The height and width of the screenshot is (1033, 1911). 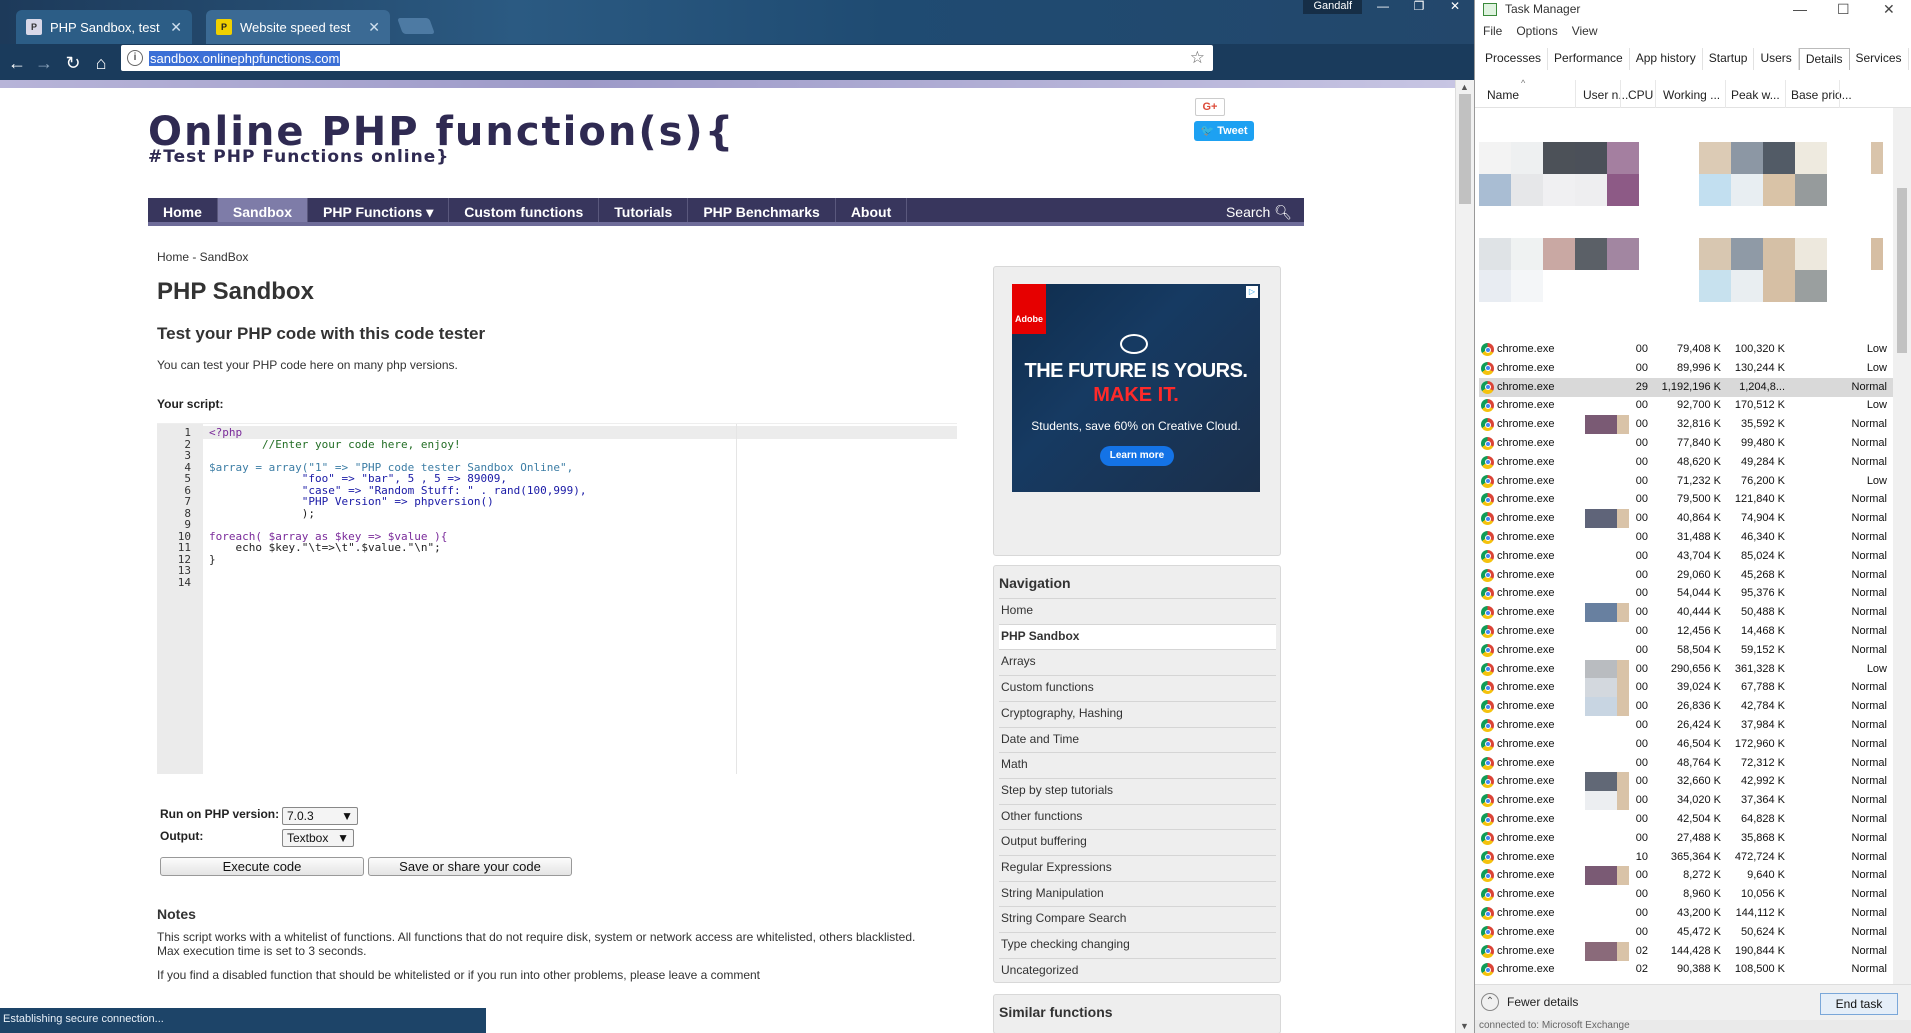 What do you see at coordinates (667, 58) in the screenshot?
I see `address-bar: i sandbox.onlinephpfunctions.com ☆` at bounding box center [667, 58].